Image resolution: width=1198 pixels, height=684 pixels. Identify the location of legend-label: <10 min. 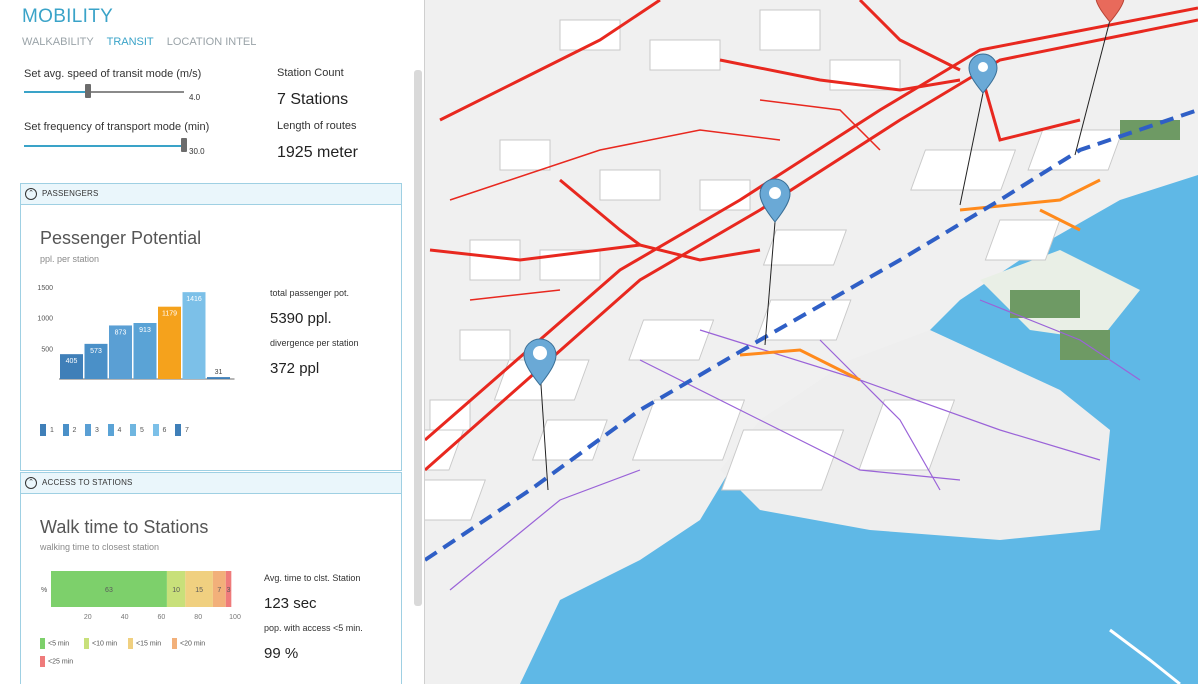
(105, 644).